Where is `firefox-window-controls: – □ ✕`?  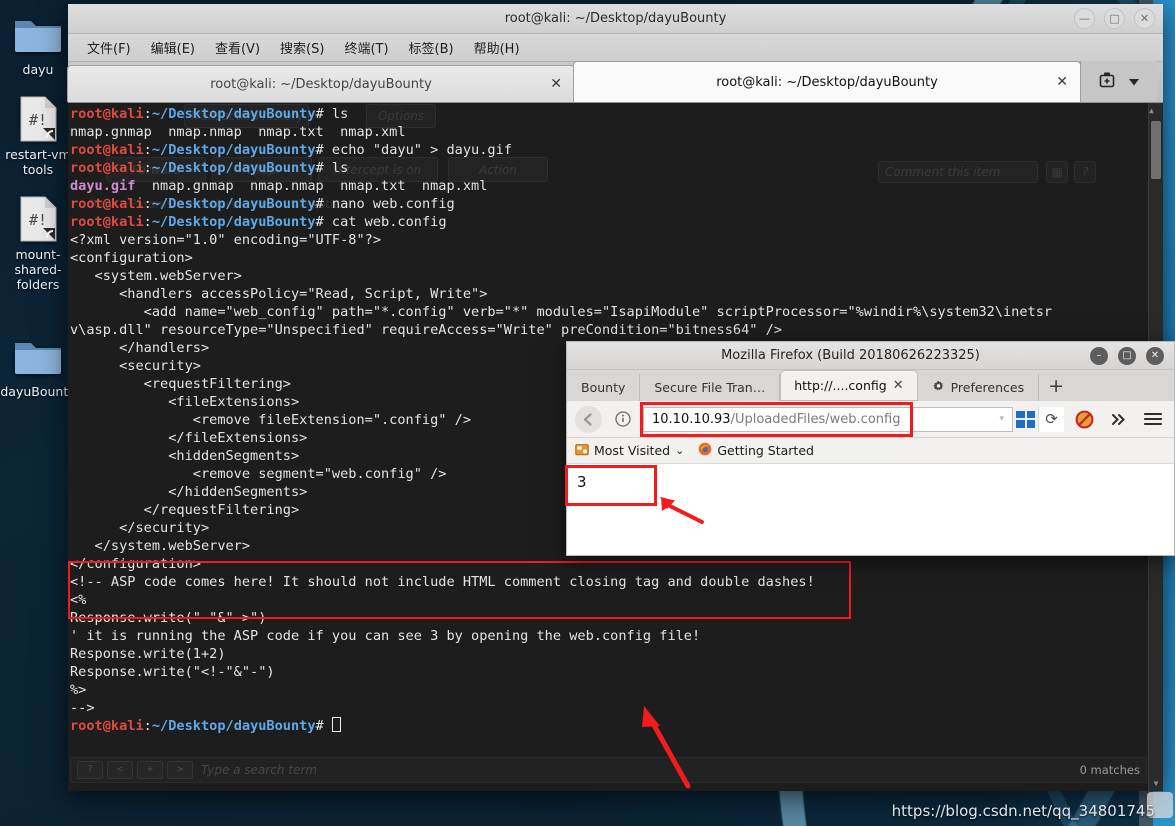 firefox-window-controls: – □ ✕ is located at coordinates (1132, 355).